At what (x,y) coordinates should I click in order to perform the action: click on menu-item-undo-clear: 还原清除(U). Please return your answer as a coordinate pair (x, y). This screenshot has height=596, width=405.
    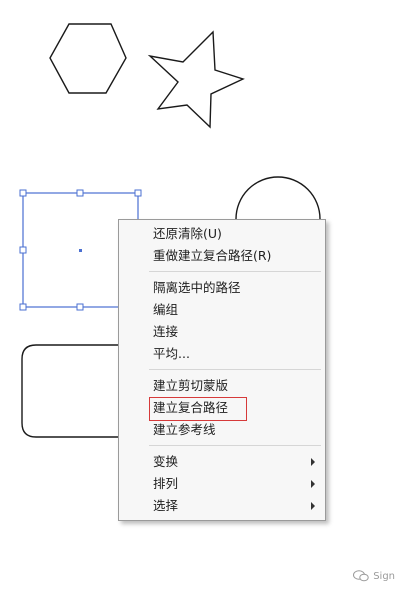
    Looking at the image, I should click on (222, 234).